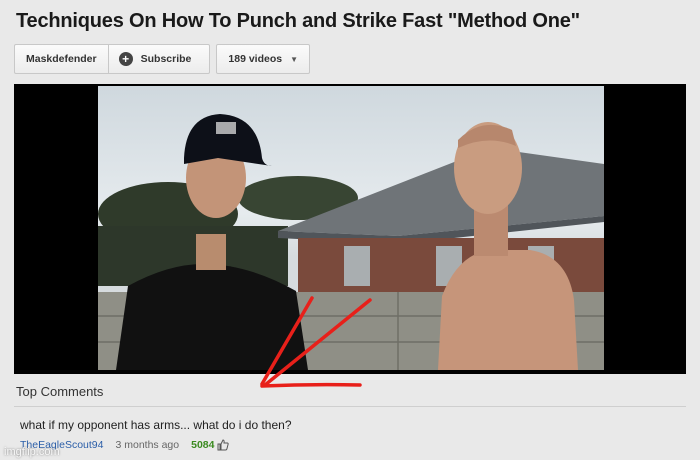 This screenshot has height=460, width=700. I want to click on subscribe-button: + Subscribe, so click(159, 59).